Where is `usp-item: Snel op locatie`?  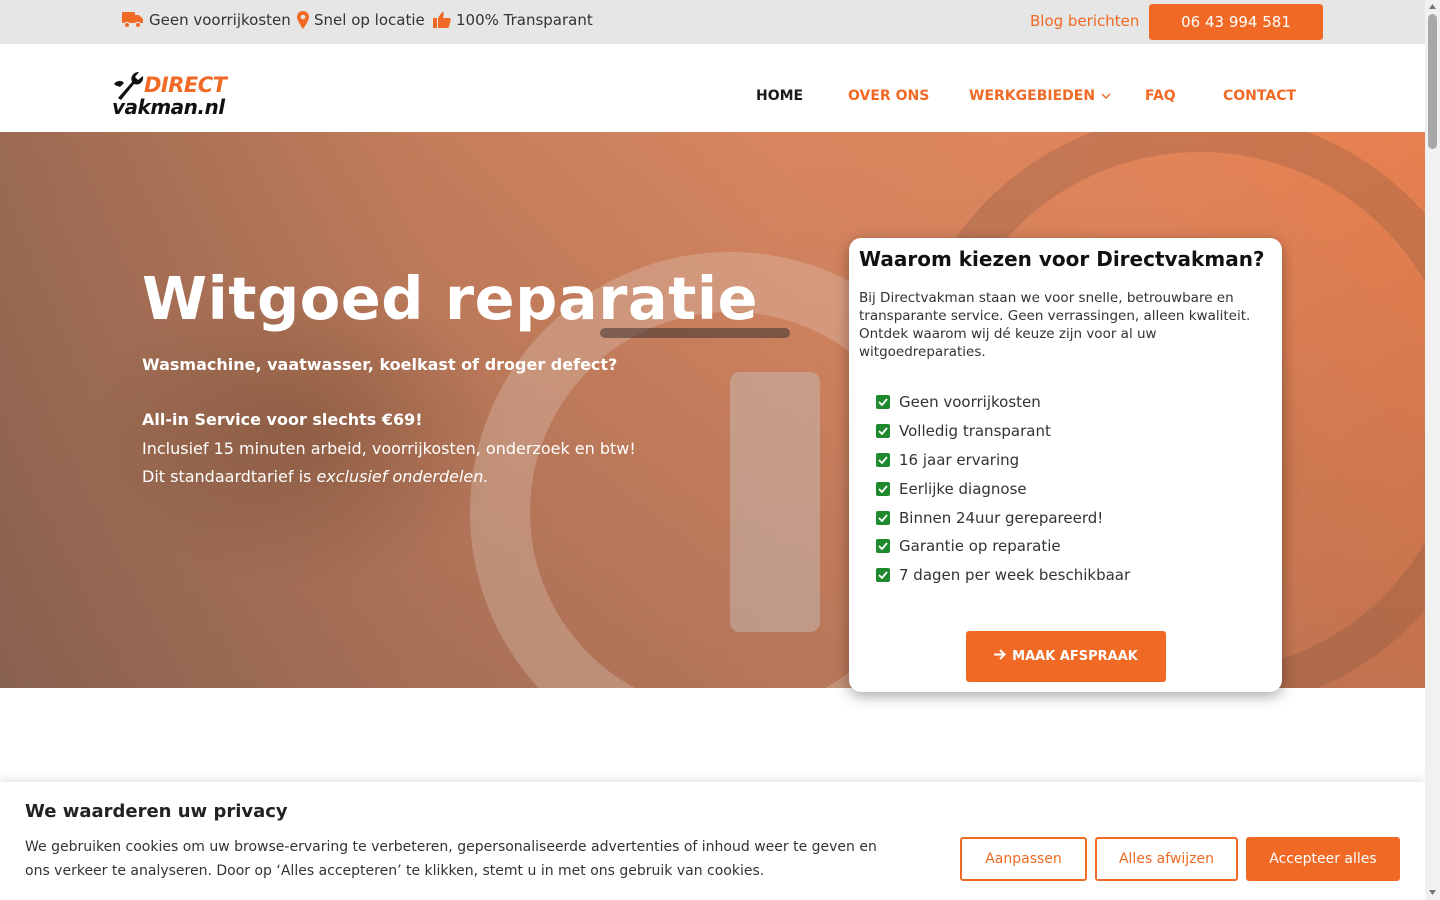 usp-item: Snel op locatie is located at coordinates (361, 20).